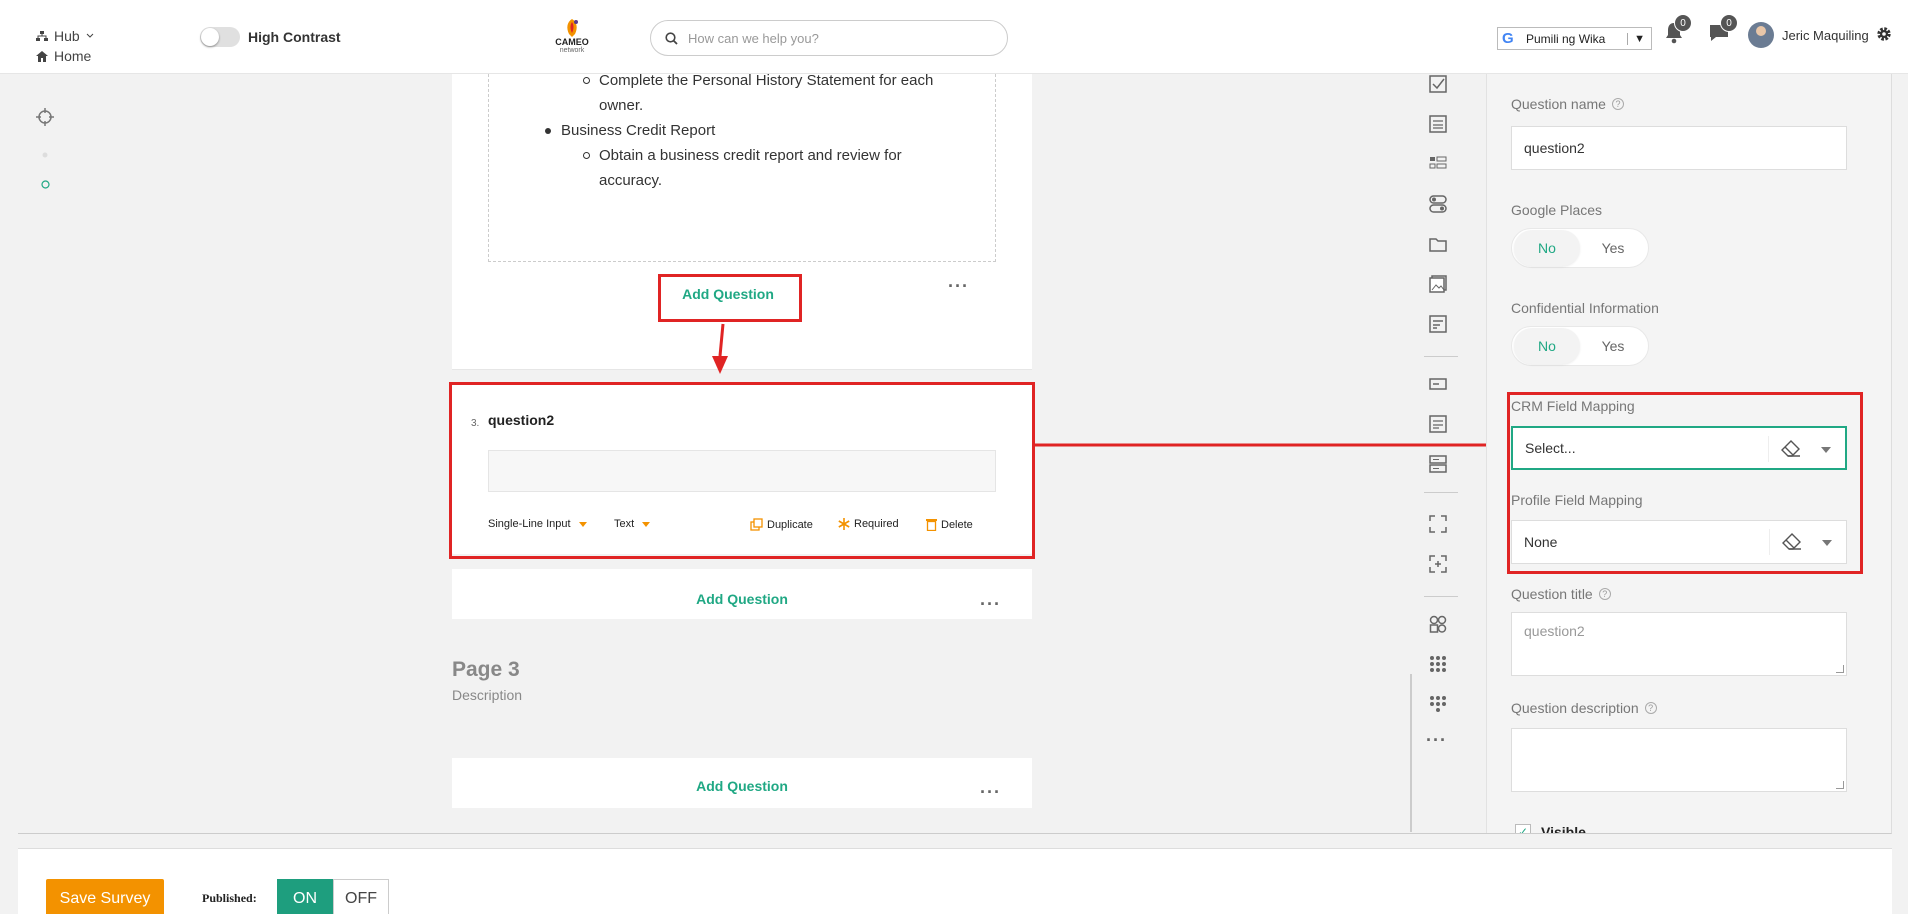  What do you see at coordinates (105, 896) in the screenshot?
I see `save-survey-button: Save Survey` at bounding box center [105, 896].